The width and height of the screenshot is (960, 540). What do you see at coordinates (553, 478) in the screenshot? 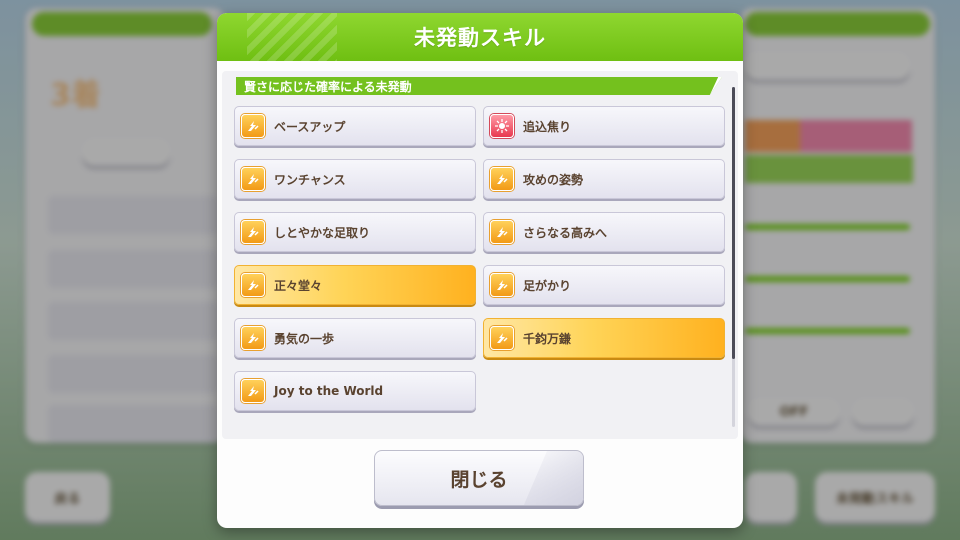
I see `button-gloss` at bounding box center [553, 478].